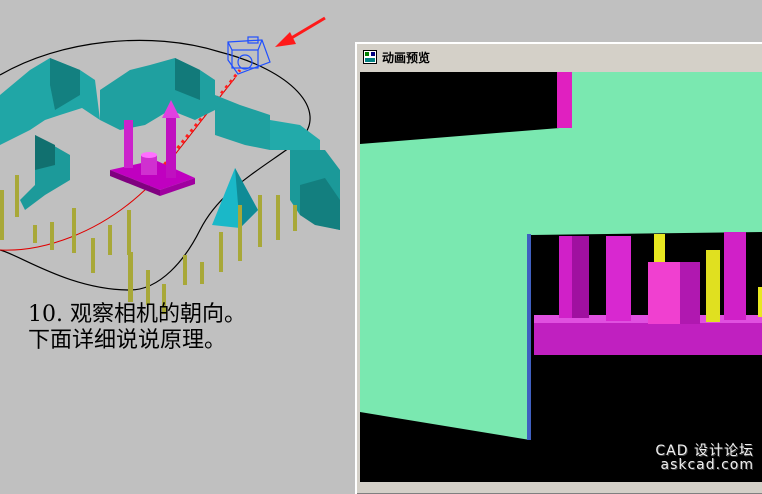 The width and height of the screenshot is (762, 494). Describe the element at coordinates (300, 31) in the screenshot. I see `red-arrow-icon` at that location.